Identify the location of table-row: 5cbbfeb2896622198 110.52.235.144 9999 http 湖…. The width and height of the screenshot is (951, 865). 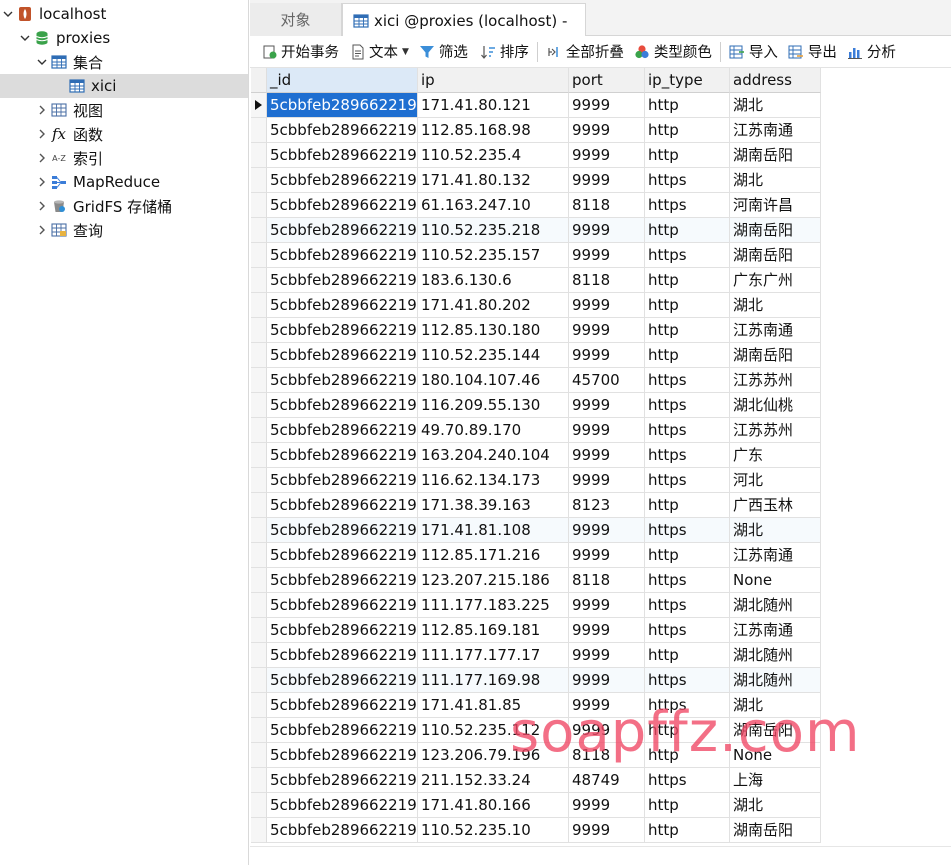
(536, 355).